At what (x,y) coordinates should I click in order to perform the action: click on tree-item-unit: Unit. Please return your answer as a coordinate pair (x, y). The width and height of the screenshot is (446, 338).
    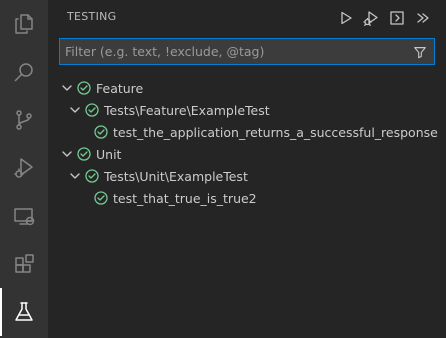
    Looking at the image, I should click on (247, 154).